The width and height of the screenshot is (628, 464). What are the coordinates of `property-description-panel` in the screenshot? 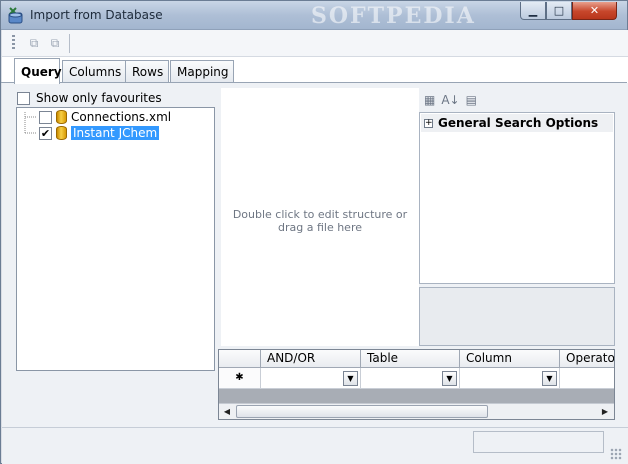 It's located at (517, 316).